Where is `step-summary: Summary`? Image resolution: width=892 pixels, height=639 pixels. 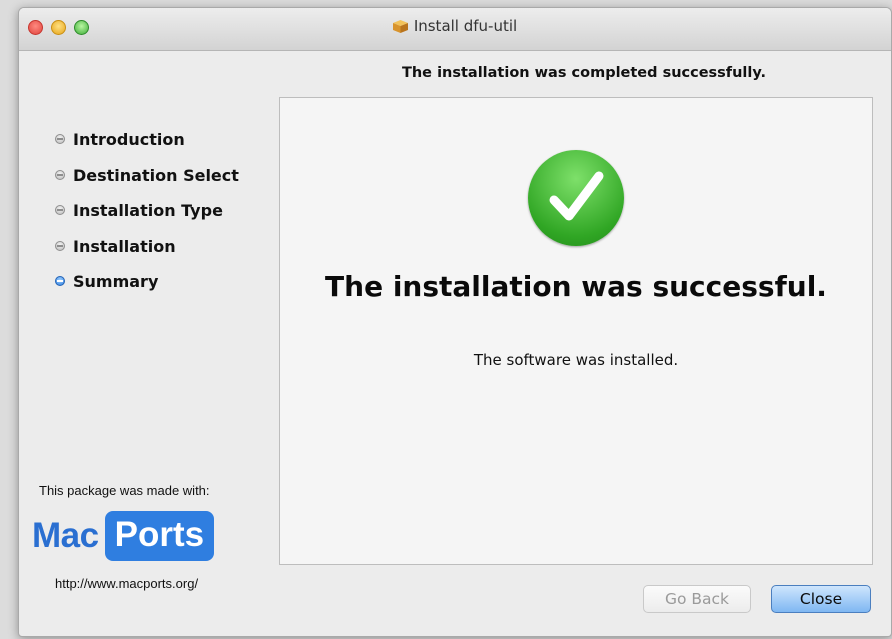 step-summary: Summary is located at coordinates (147, 290).